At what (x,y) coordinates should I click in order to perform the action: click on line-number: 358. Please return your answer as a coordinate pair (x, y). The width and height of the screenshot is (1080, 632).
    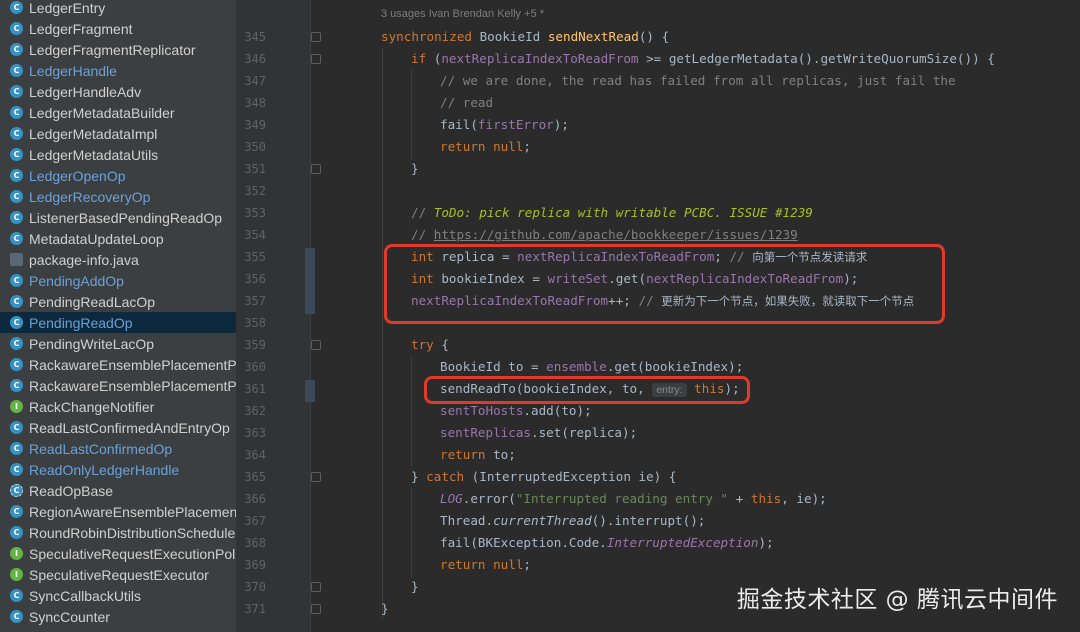
    Looking at the image, I should click on (251, 323).